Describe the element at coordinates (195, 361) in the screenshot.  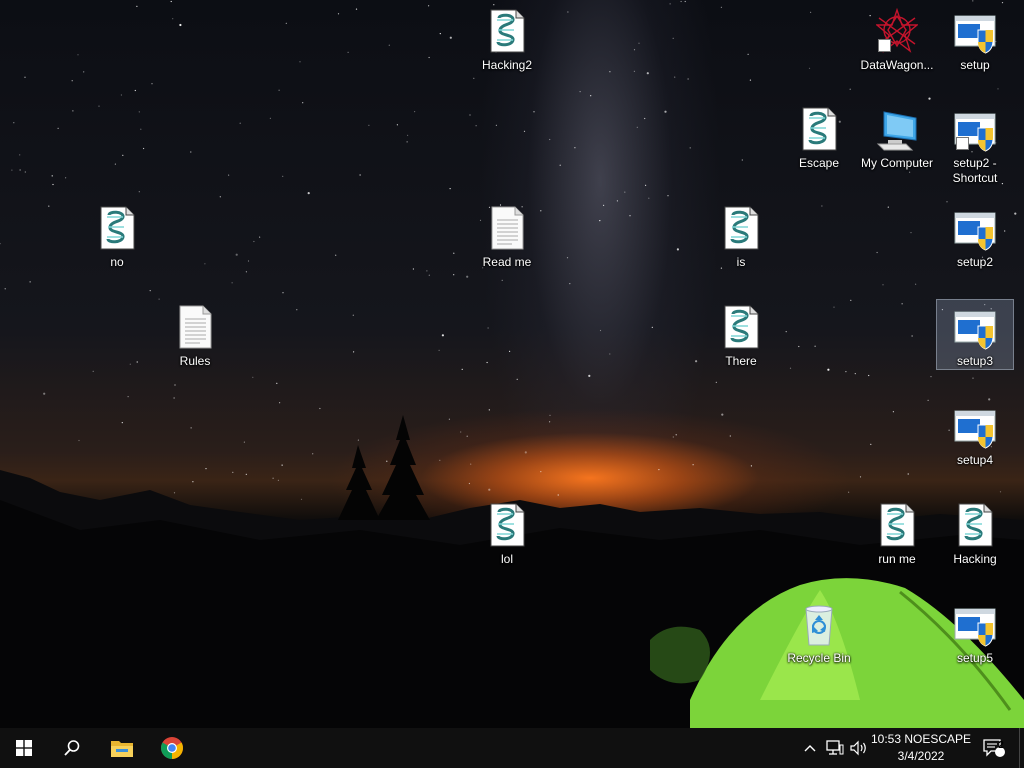
I see `desktop-icon-label: Rules` at that location.